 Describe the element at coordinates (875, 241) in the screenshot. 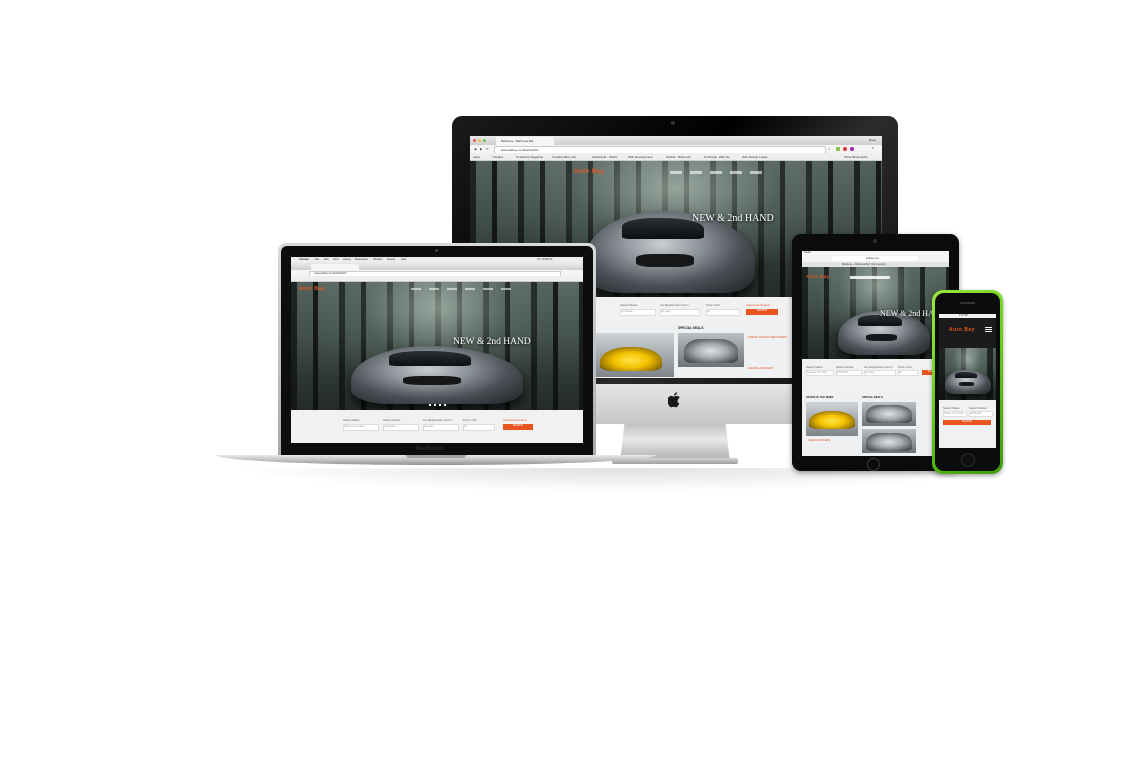

I see `ipad-camera` at that location.